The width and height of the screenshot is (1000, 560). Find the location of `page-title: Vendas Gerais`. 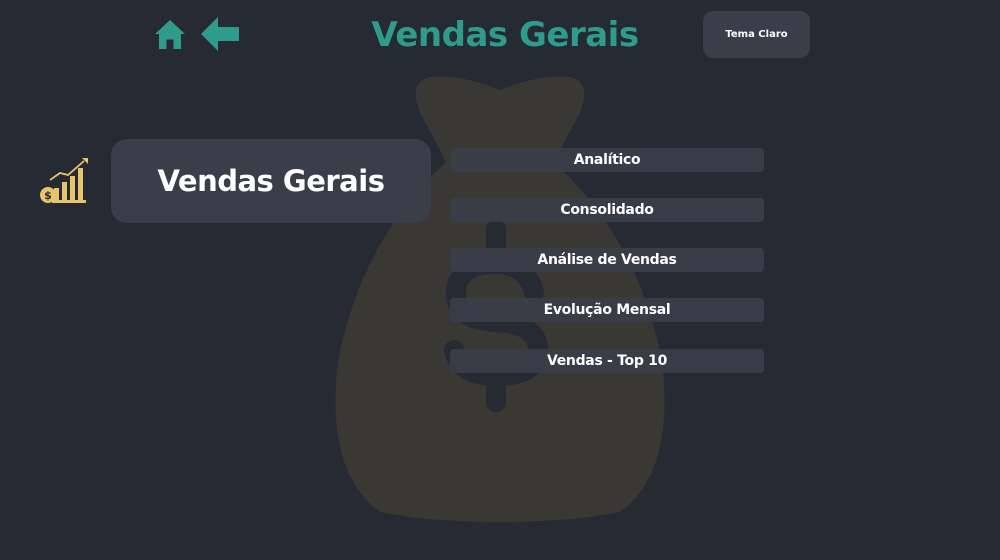

page-title: Vendas Gerais is located at coordinates (505, 35).